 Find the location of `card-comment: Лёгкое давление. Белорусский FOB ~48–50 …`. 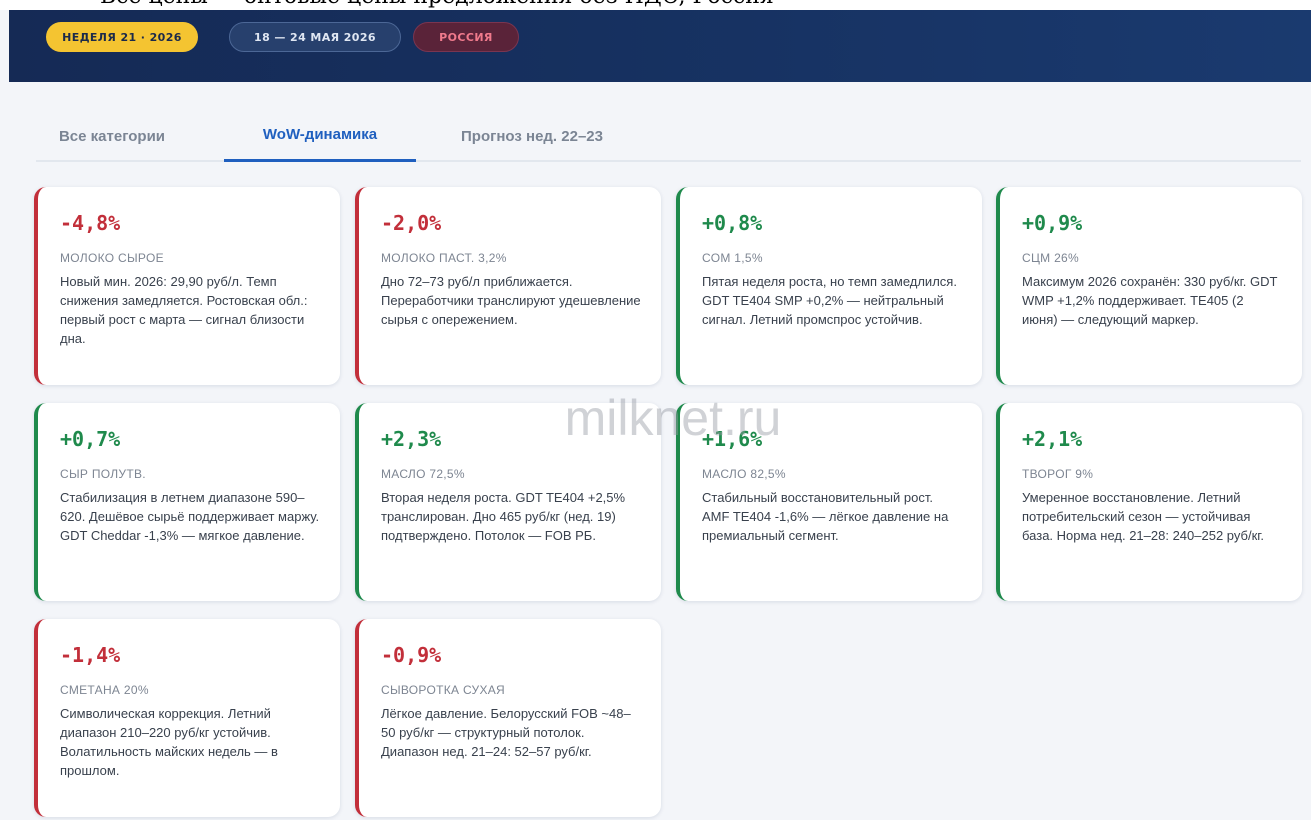

card-comment: Лёгкое давление. Белорусский FOB ~48–50 … is located at coordinates (506, 732).